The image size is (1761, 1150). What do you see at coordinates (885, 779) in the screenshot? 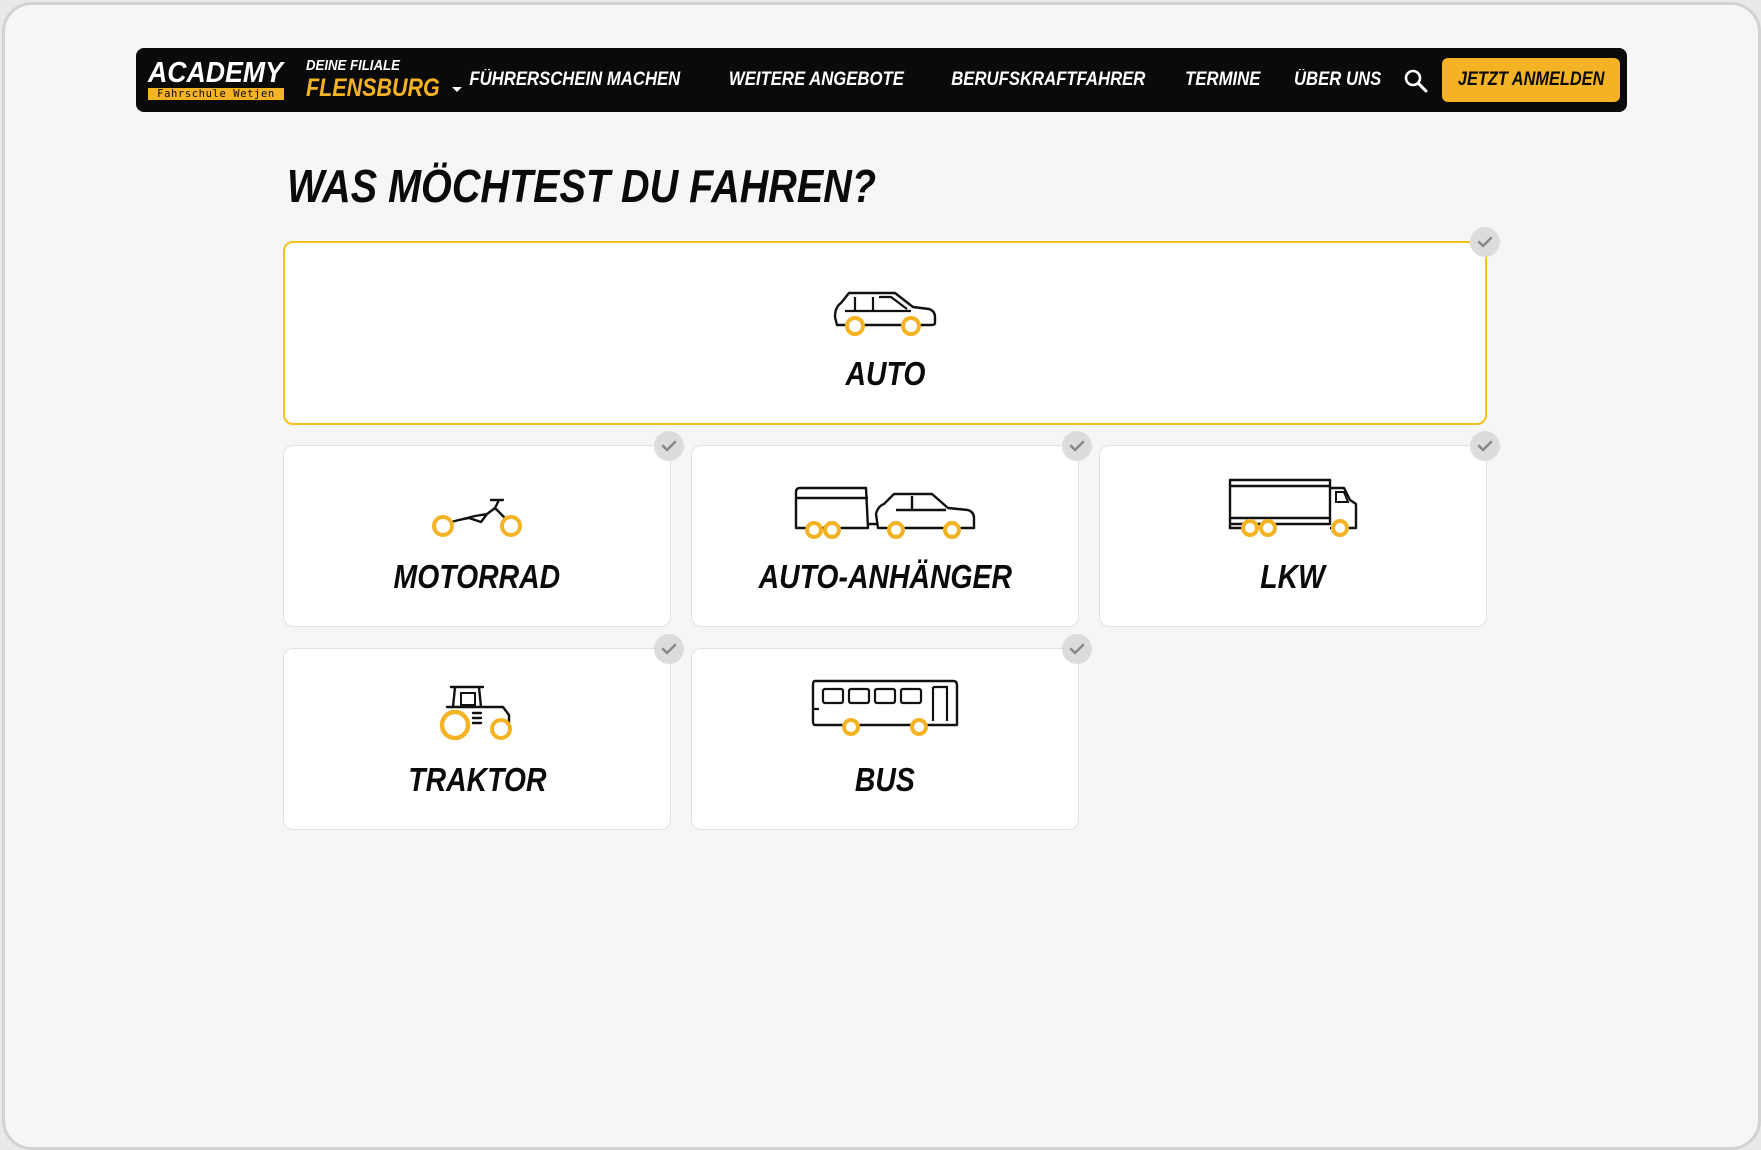
I see `option-label-bus: BUS` at bounding box center [885, 779].